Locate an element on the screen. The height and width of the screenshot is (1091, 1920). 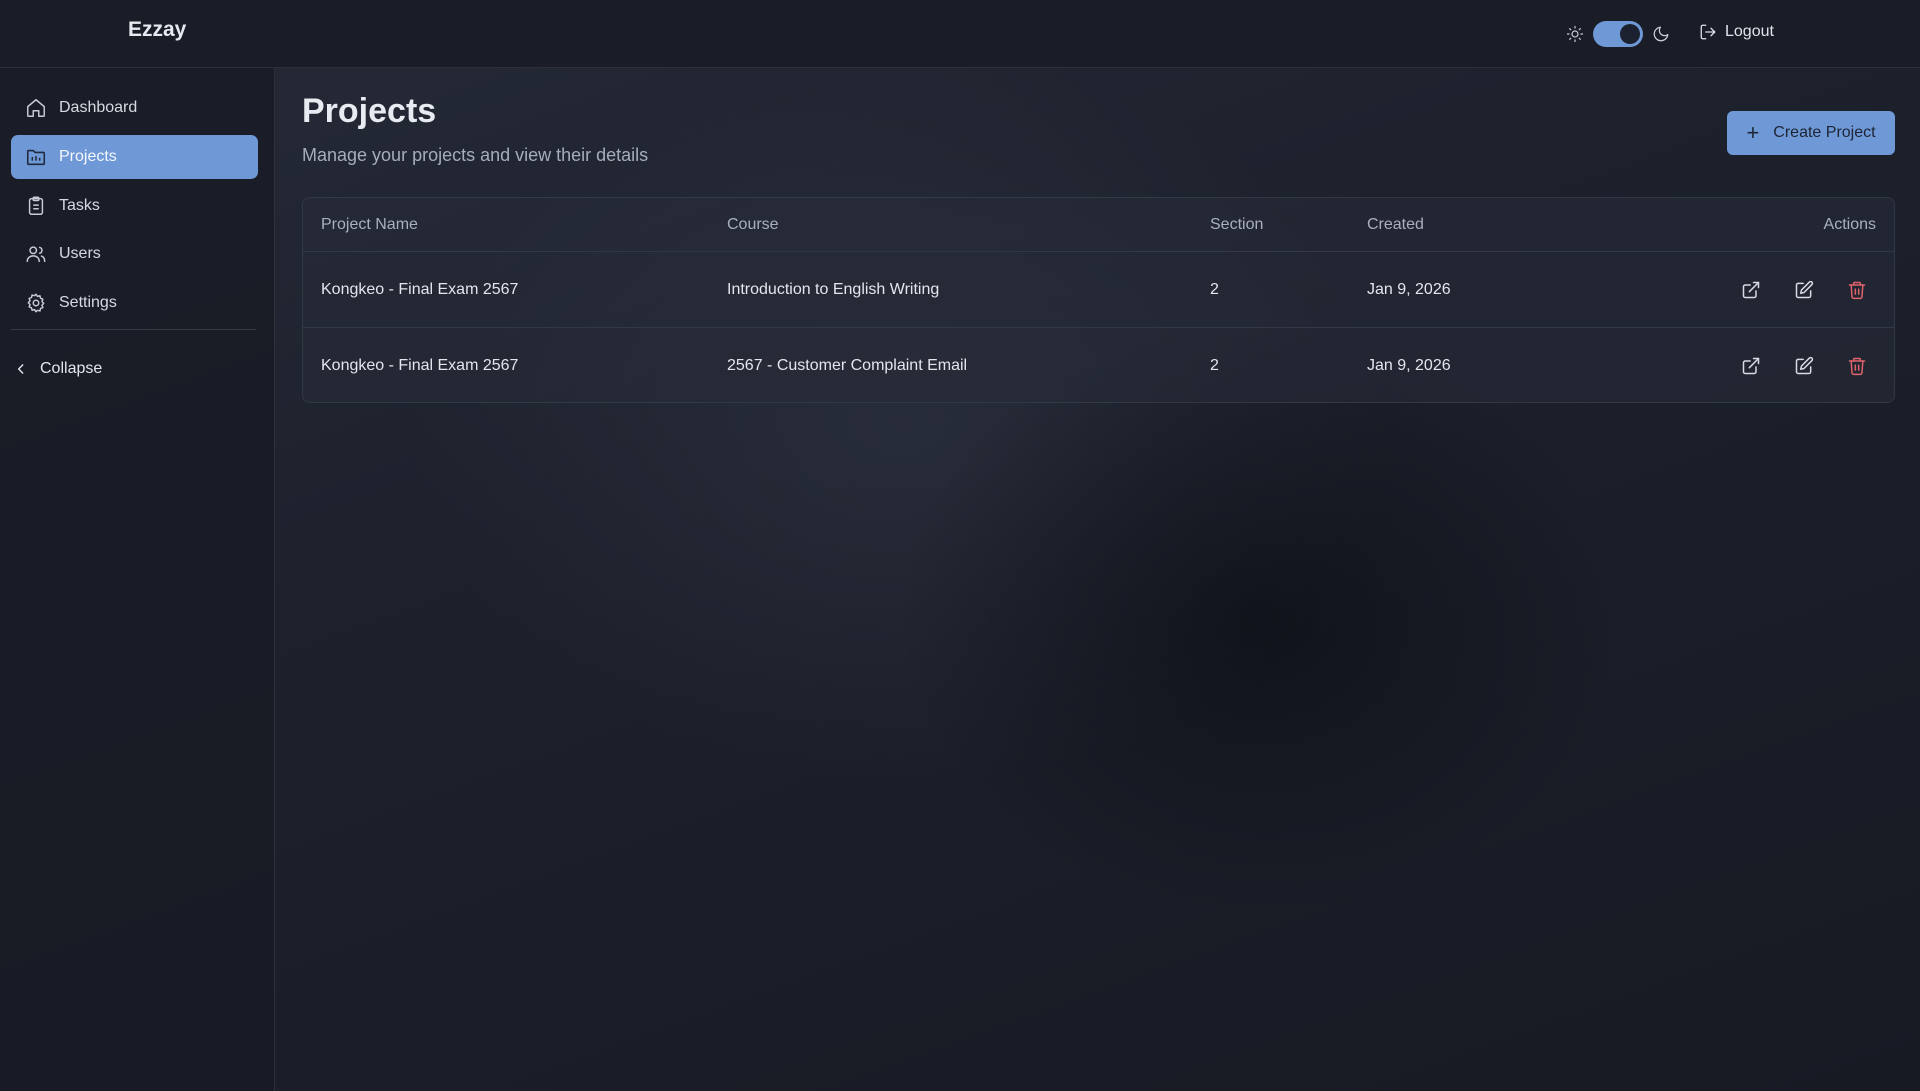
users-icon is located at coordinates (36, 254).